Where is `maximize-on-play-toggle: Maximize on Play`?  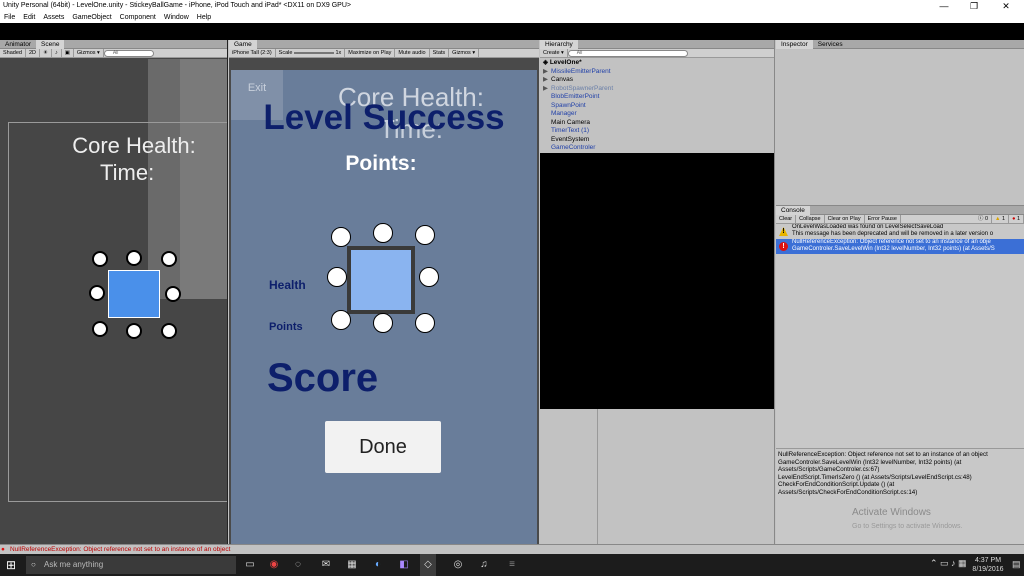
maximize-on-play-toggle: Maximize on Play is located at coordinates (370, 53).